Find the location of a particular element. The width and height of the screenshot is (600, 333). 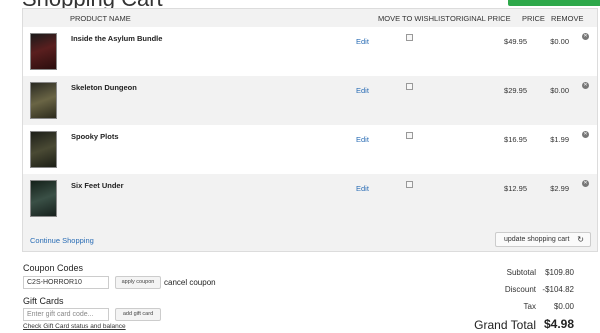

update-cart-button: update shopping cart ↻ is located at coordinates (543, 239).